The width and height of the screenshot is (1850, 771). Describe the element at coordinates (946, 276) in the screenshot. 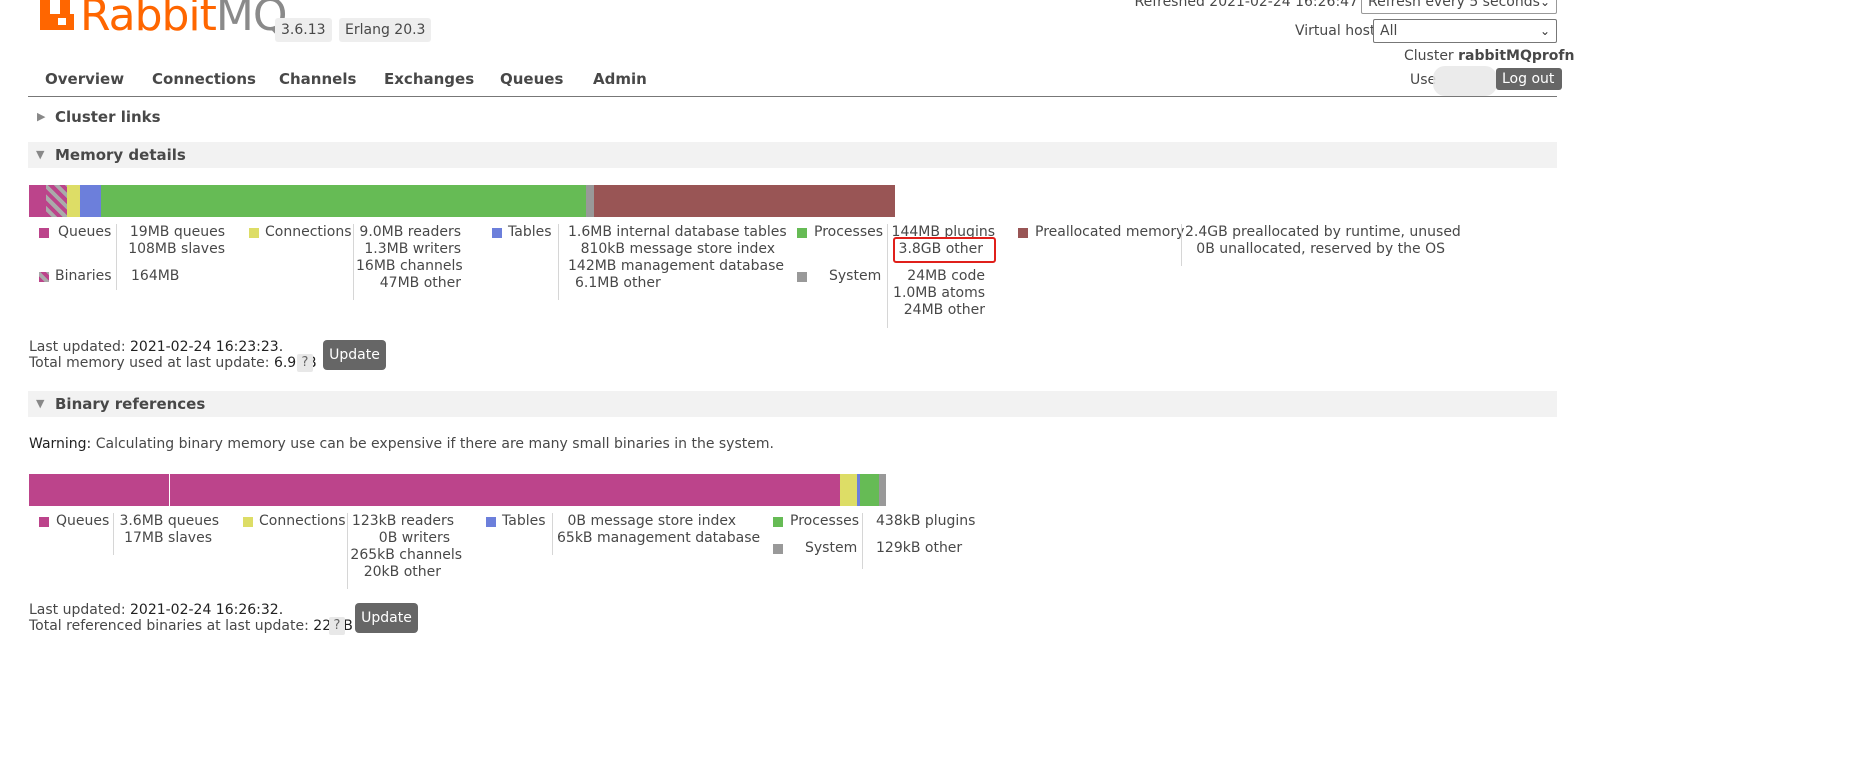

I see `value-code: 24MB code` at that location.